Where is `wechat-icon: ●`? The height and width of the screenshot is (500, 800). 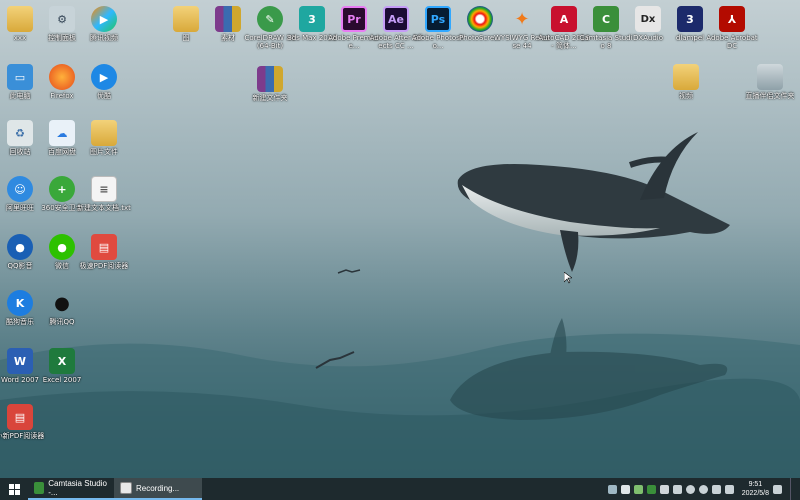 wechat-icon: ● is located at coordinates (62, 247).